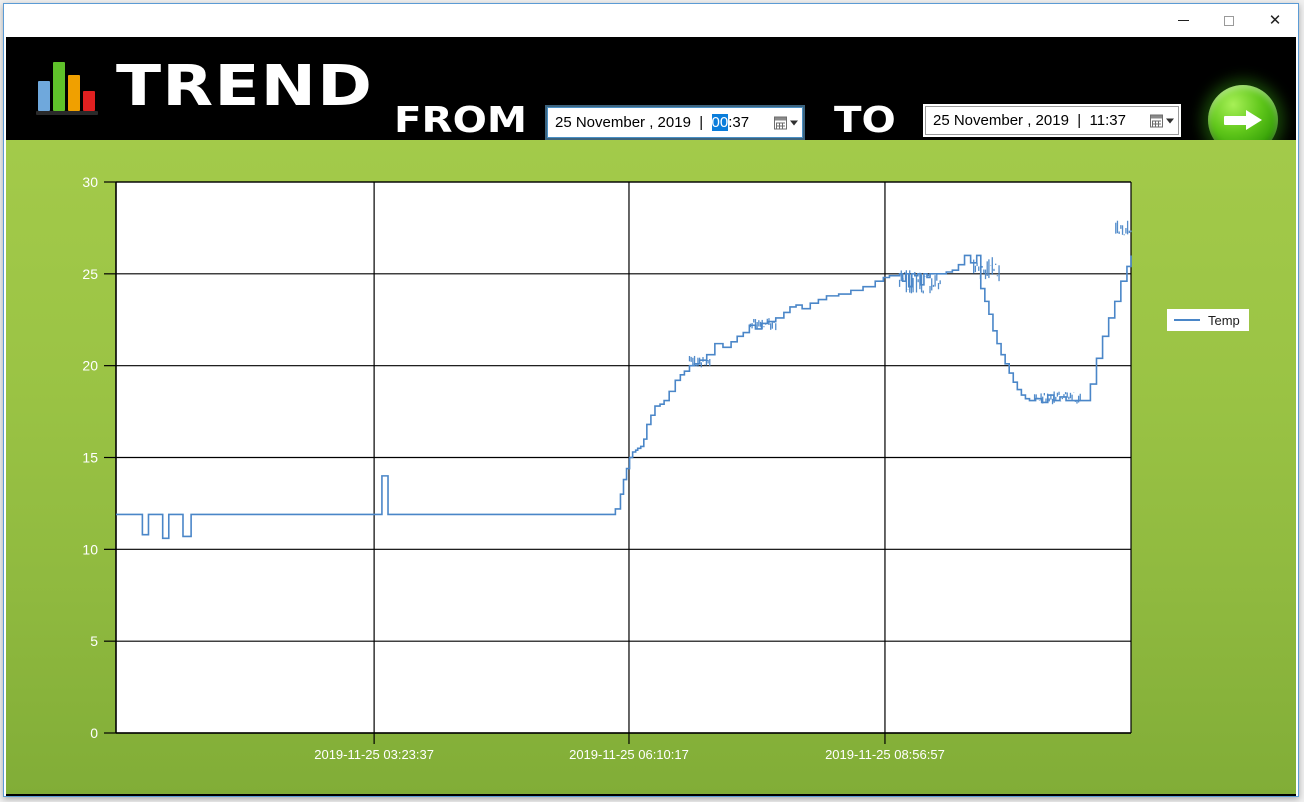  I want to click on legend-line-swatch, so click(1187, 320).